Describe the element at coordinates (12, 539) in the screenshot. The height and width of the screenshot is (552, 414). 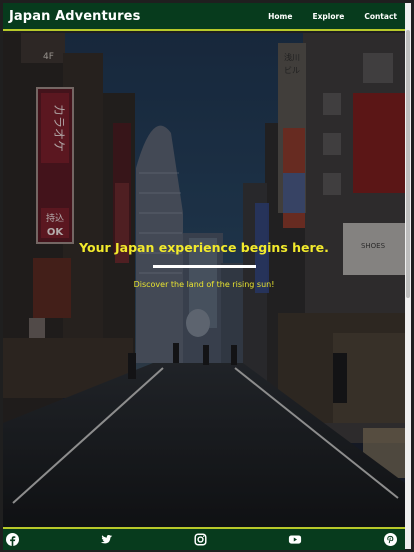
I see `facebook-icon` at that location.